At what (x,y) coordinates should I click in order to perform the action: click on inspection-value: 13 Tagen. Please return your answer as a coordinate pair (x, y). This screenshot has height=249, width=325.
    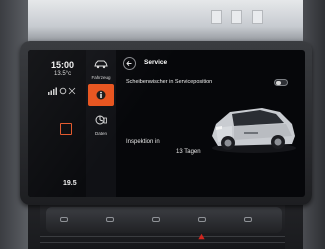
    Looking at the image, I should click on (188, 152).